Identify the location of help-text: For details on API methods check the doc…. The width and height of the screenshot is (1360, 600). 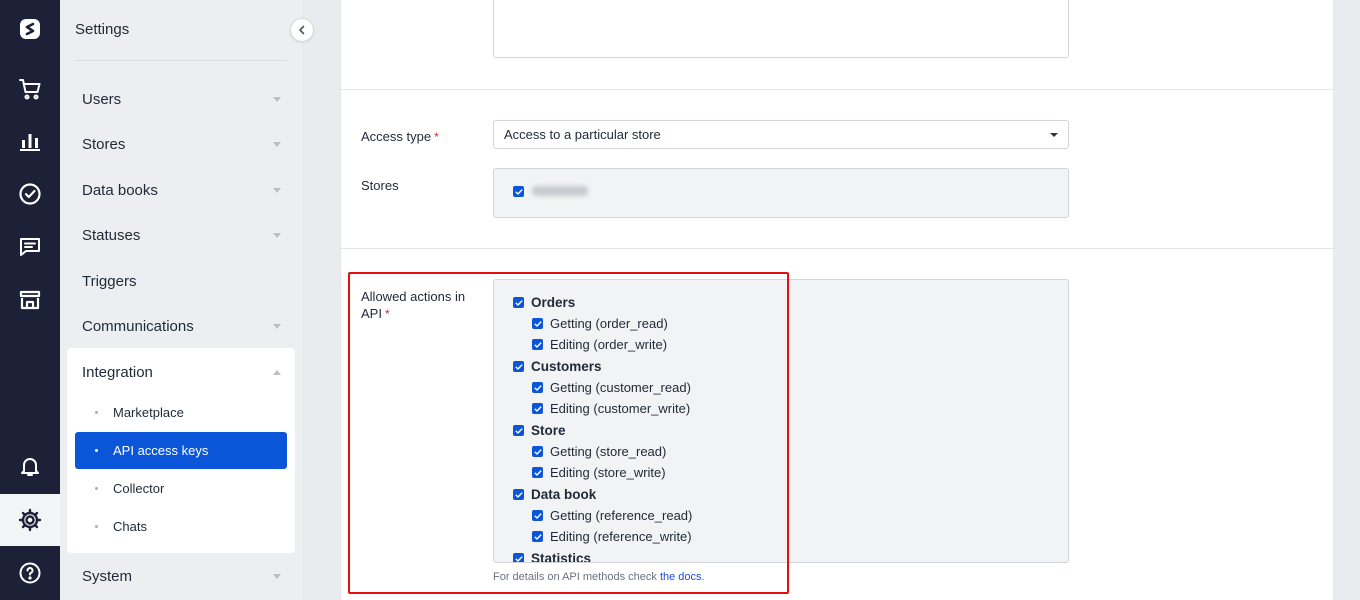
(599, 577).